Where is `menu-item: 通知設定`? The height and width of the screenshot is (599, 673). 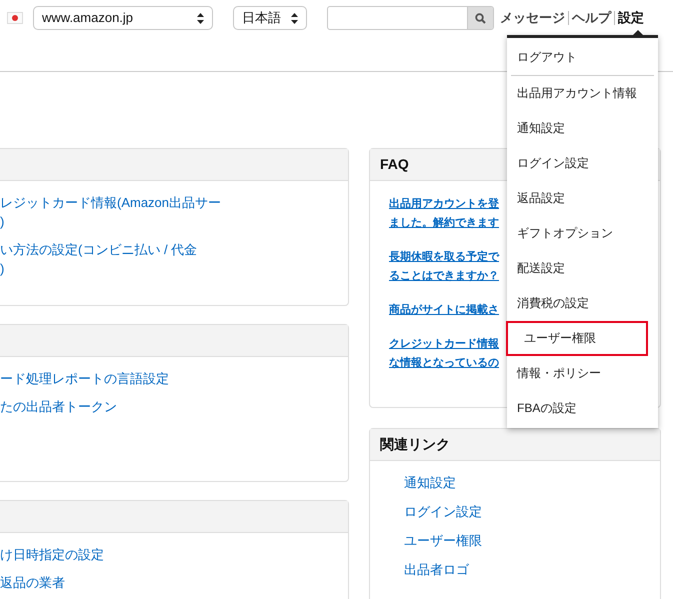
menu-item: 通知設定 is located at coordinates (582, 128).